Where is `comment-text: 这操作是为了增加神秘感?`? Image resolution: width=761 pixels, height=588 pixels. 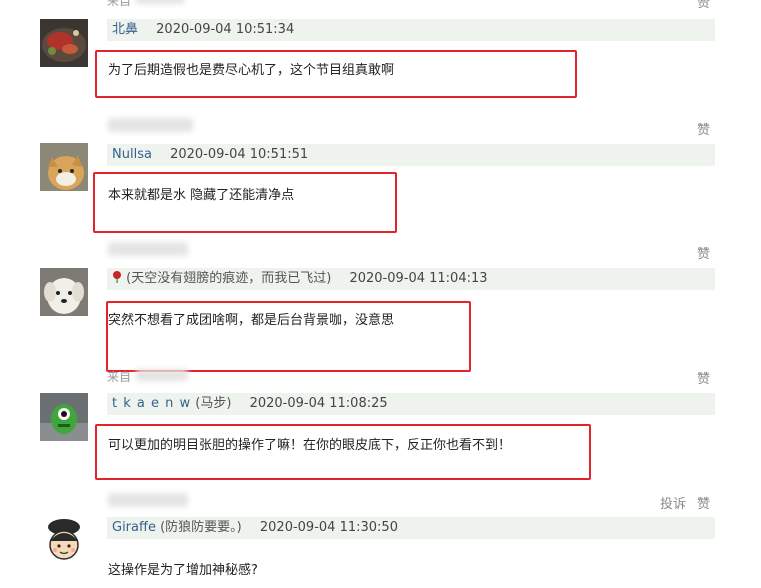
comment-text: 这操作是为了增加神秘感? is located at coordinates (183, 570).